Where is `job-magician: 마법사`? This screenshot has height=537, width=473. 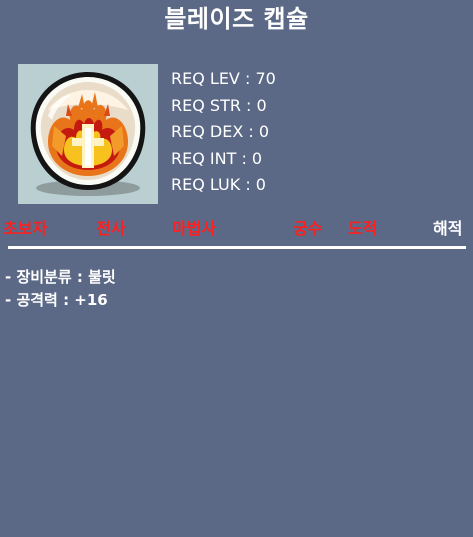 job-magician: 마법사 is located at coordinates (194, 228).